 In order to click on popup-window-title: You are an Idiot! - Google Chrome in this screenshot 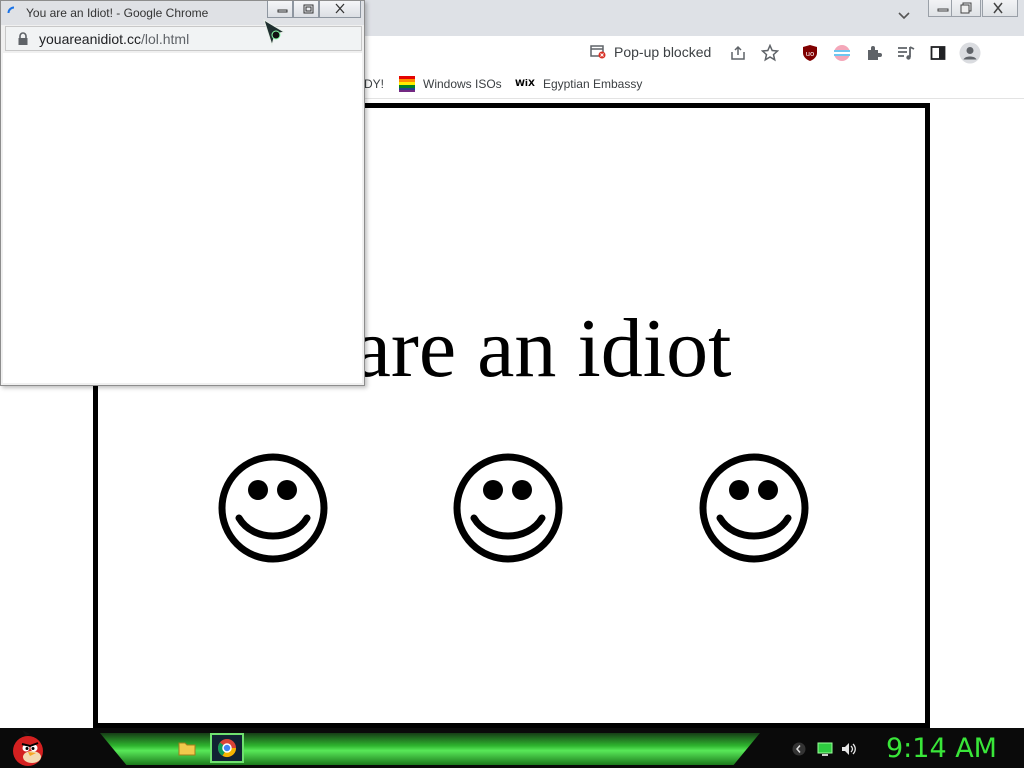, I will do `click(117, 13)`.